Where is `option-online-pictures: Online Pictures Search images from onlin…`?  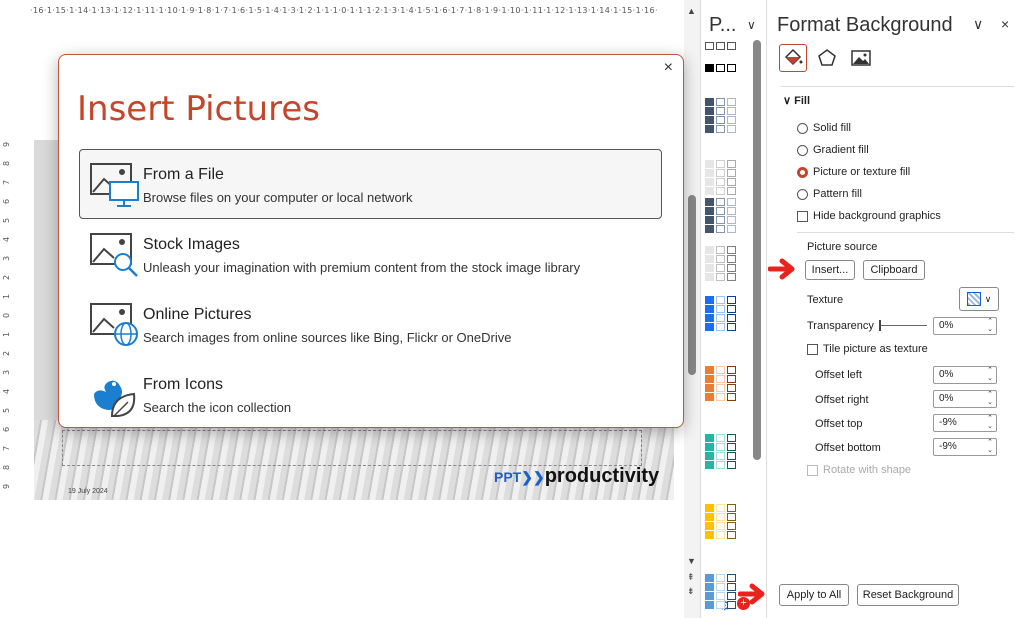 option-online-pictures: Online Pictures Search images from onlin… is located at coordinates (370, 324).